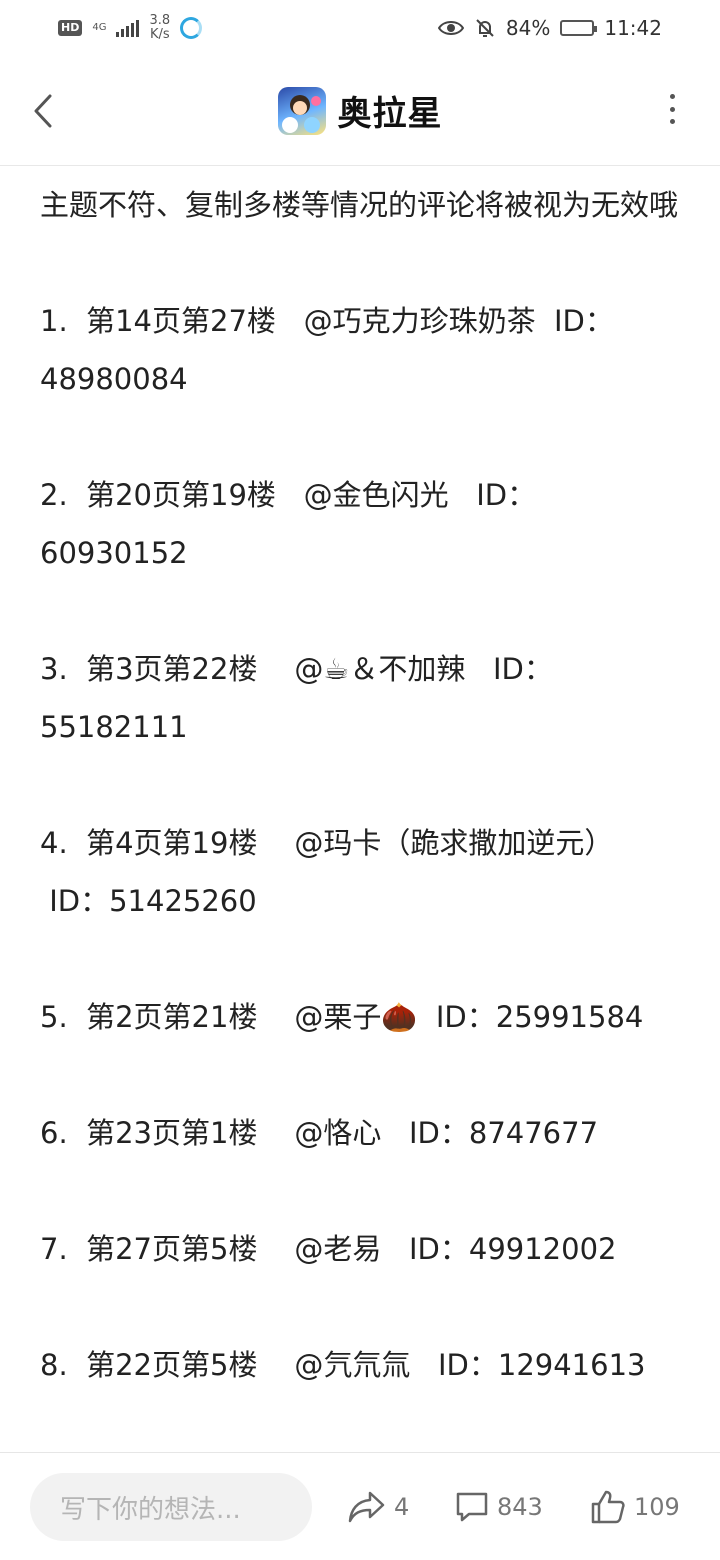 The height and width of the screenshot is (1560, 720). I want to click on share-icon, so click(366, 1507).